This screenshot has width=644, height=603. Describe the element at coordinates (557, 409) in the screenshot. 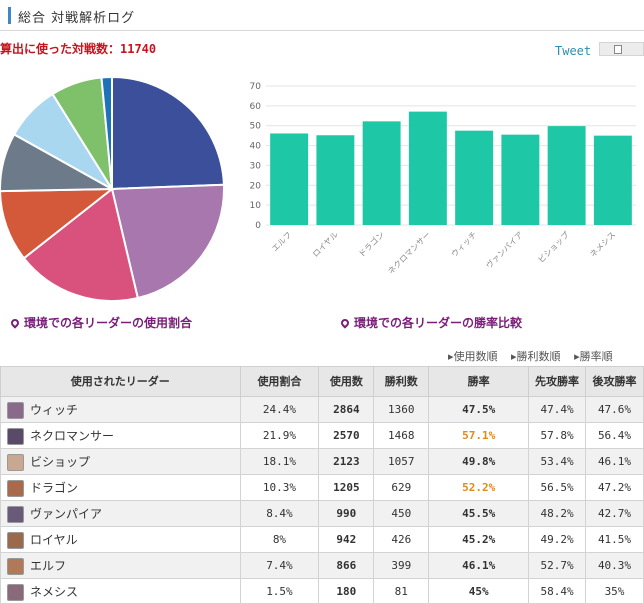

I see `first-winrate-cell: 47.4%` at that location.